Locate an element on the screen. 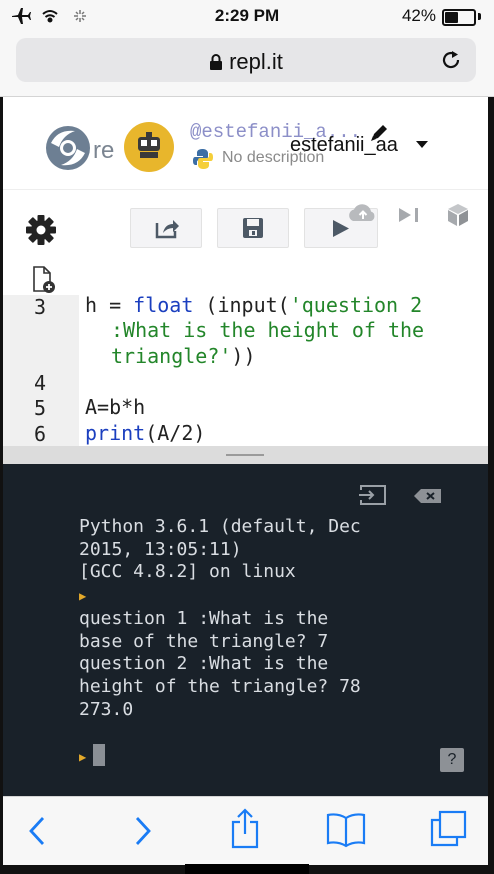 Image resolution: width=494 pixels, height=874 pixels. console-line: question 1 :What is the is located at coordinates (204, 618).